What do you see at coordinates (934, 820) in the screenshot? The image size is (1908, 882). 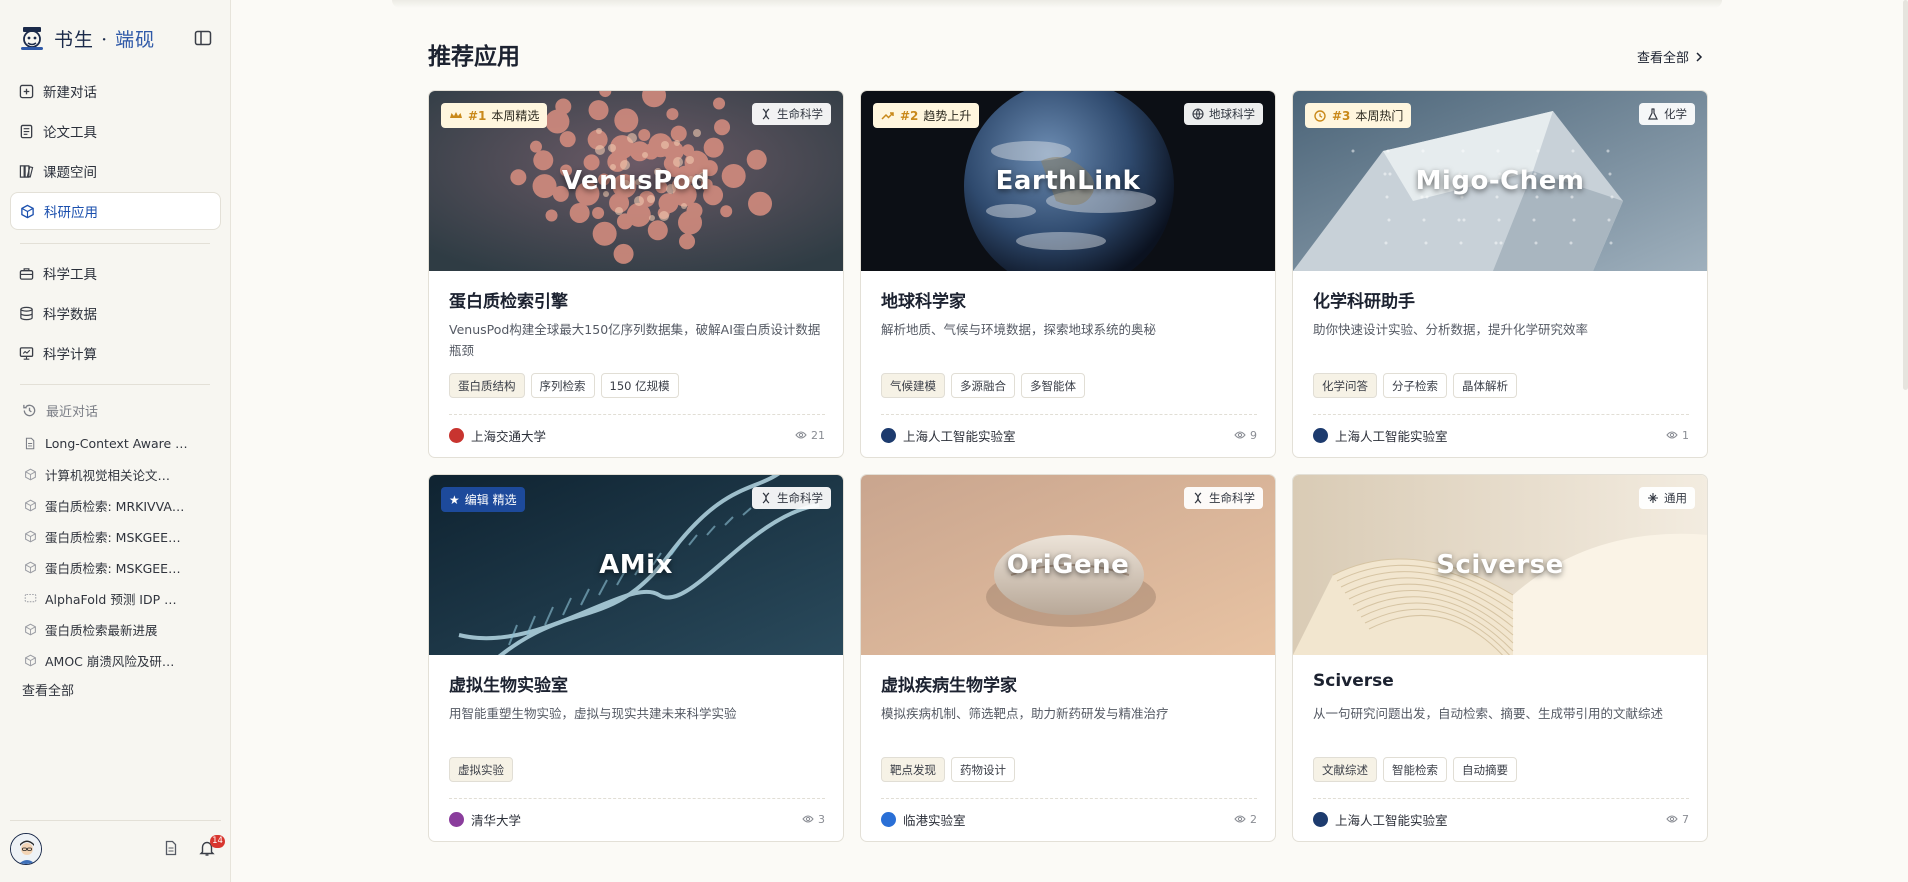 I see `org-name: 临港实验室` at bounding box center [934, 820].